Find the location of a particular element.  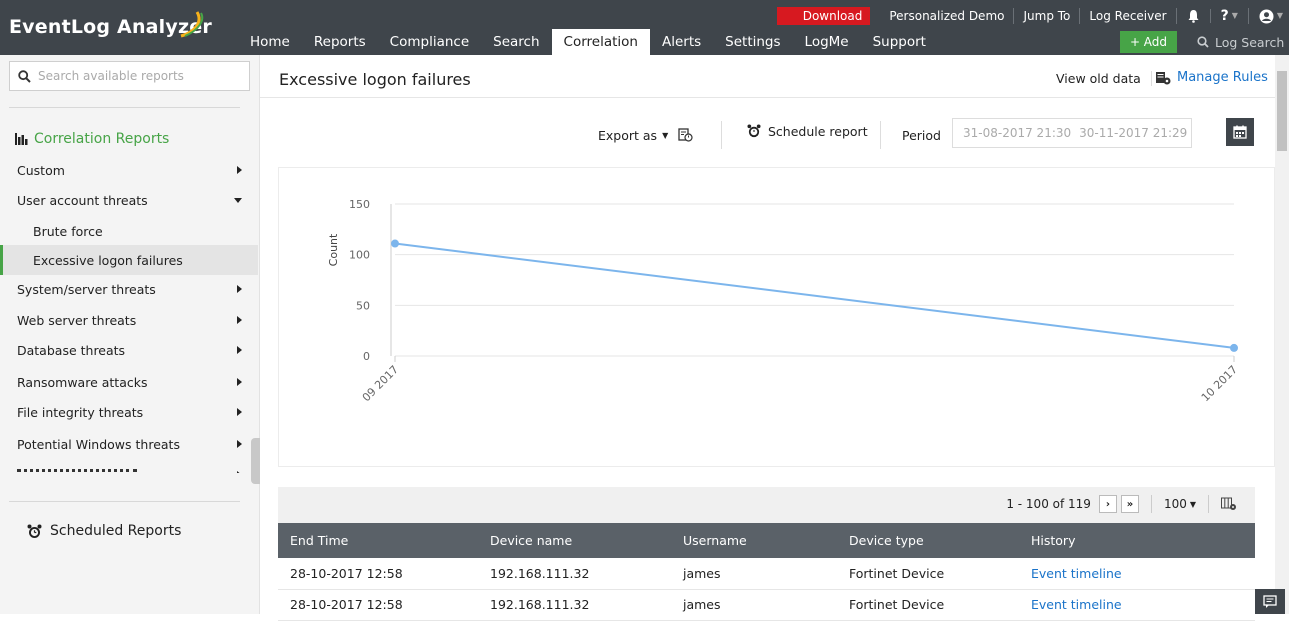

col-end-time: End Time is located at coordinates (378, 540).